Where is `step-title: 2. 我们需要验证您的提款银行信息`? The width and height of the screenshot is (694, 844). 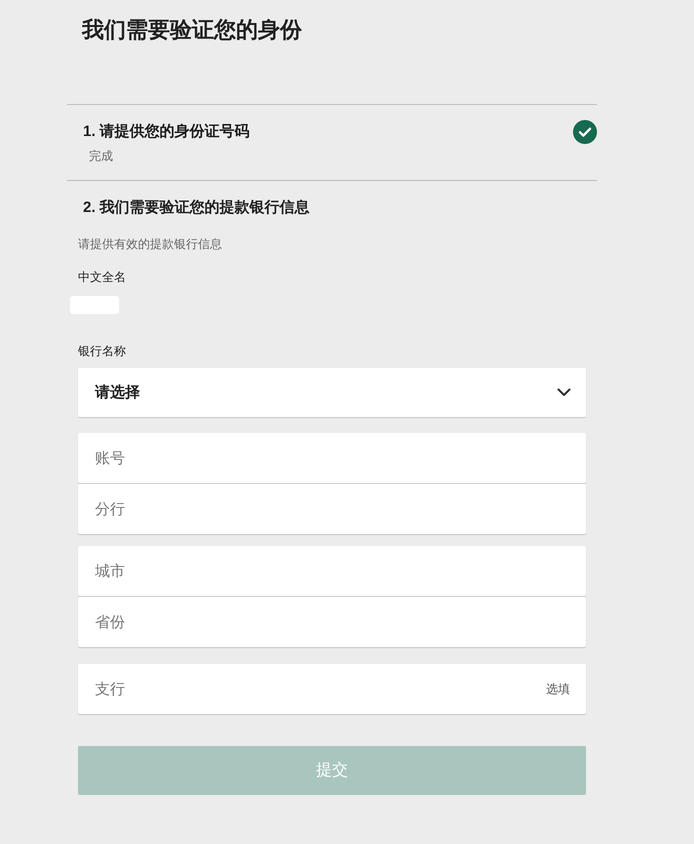
step-title: 2. 我们需要验证您的提款银行信息 is located at coordinates (196, 208).